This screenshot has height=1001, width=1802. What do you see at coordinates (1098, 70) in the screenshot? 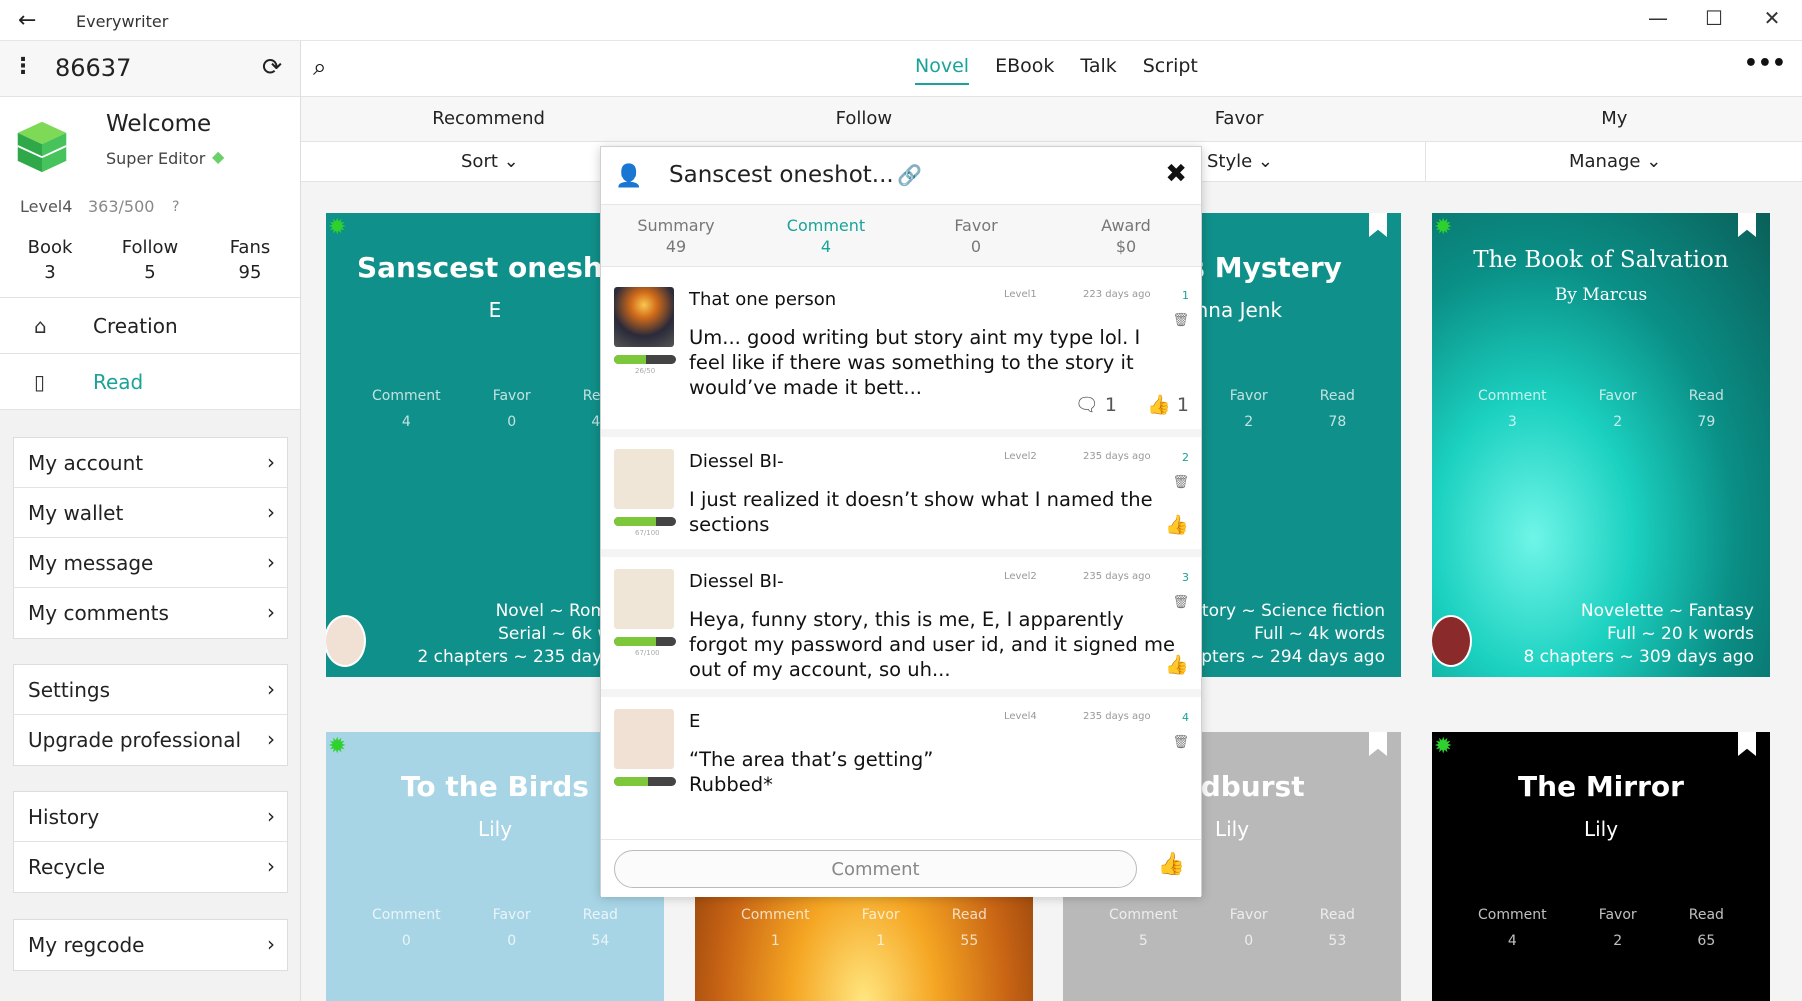
I see `tab-talk: Talk` at bounding box center [1098, 70].